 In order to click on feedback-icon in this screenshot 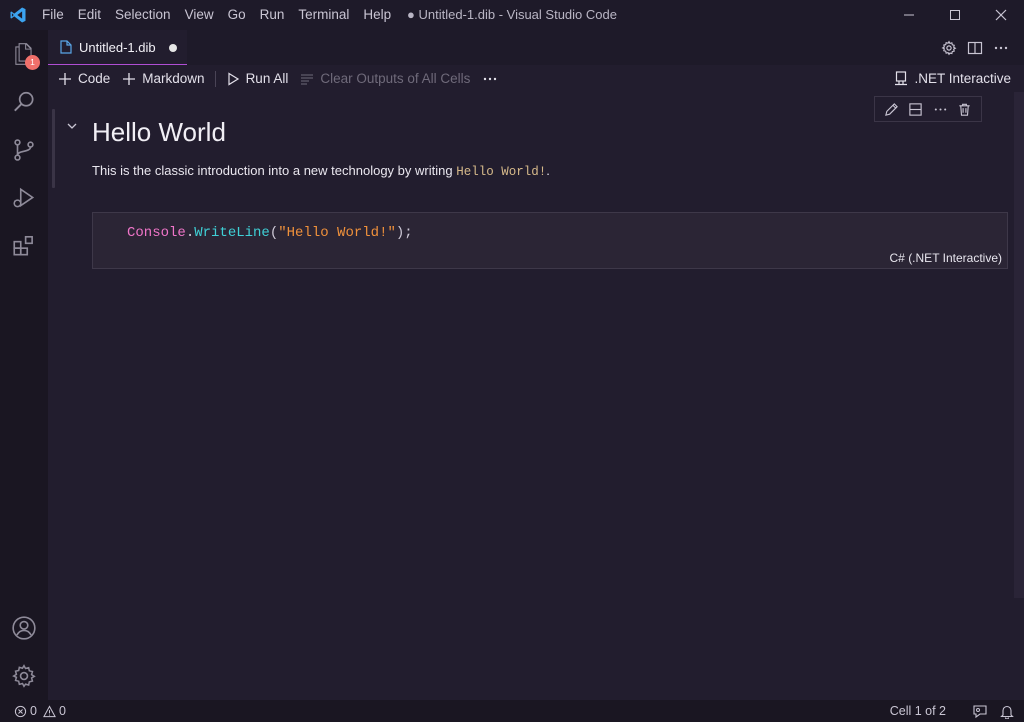, I will do `click(980, 711)`.